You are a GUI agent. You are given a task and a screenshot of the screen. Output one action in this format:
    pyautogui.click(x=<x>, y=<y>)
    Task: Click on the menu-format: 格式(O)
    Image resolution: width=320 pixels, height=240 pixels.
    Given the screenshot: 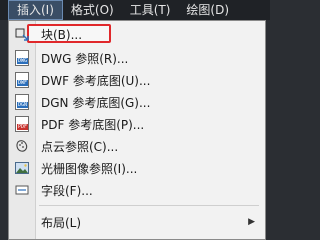 What is the action you would take?
    pyautogui.click(x=92, y=10)
    